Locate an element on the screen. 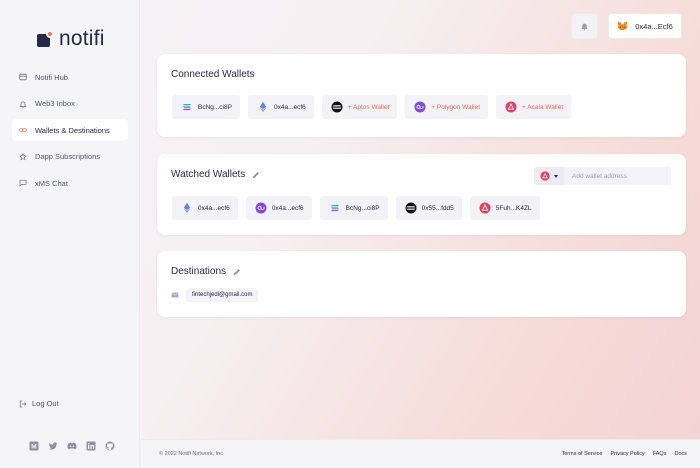 The image size is (700, 468). network-select is located at coordinates (549, 176).